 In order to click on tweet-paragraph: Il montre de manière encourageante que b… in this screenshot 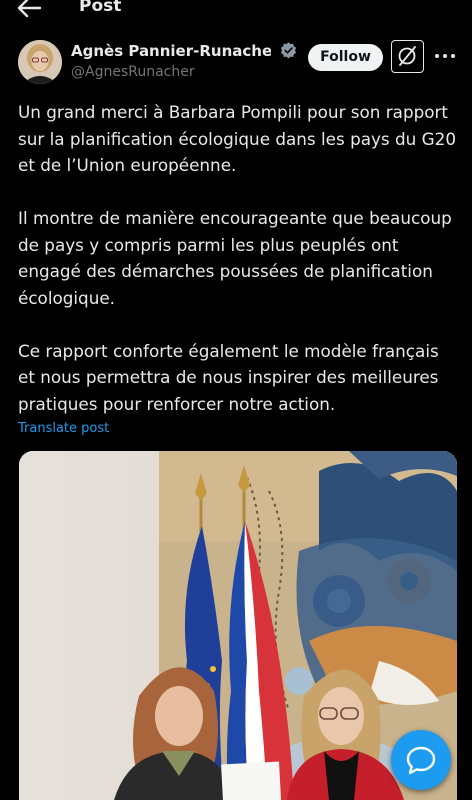, I will do `click(241, 258)`.